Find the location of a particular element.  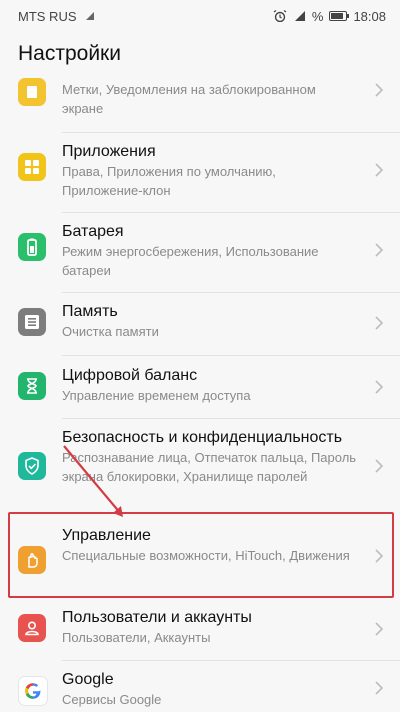

status-right: % 18:08 is located at coordinates (329, 16).